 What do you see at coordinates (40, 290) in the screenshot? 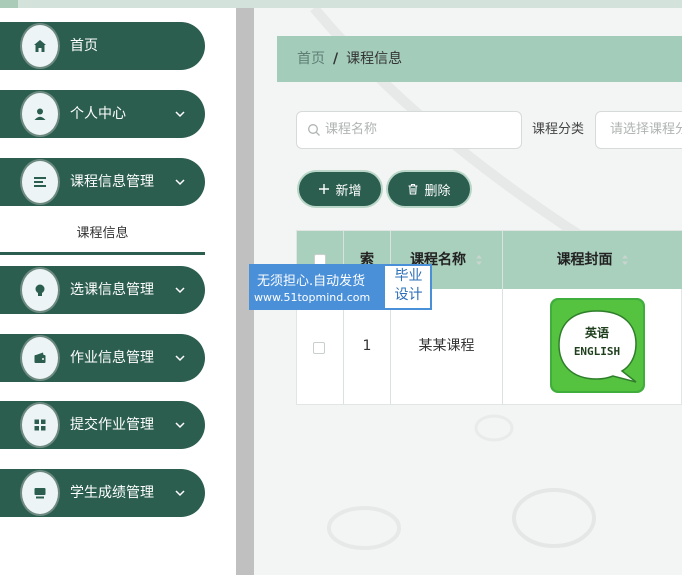
I see `bulb-icon` at bounding box center [40, 290].